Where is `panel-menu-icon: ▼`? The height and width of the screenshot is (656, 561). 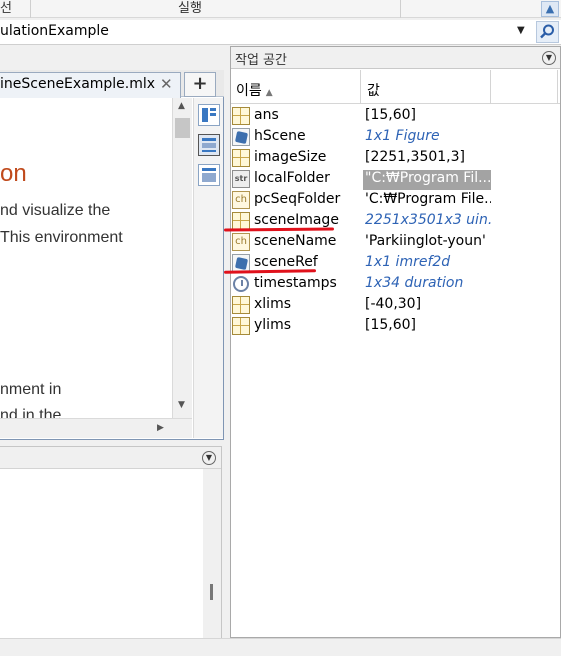
panel-menu-icon: ▼ is located at coordinates (209, 458).